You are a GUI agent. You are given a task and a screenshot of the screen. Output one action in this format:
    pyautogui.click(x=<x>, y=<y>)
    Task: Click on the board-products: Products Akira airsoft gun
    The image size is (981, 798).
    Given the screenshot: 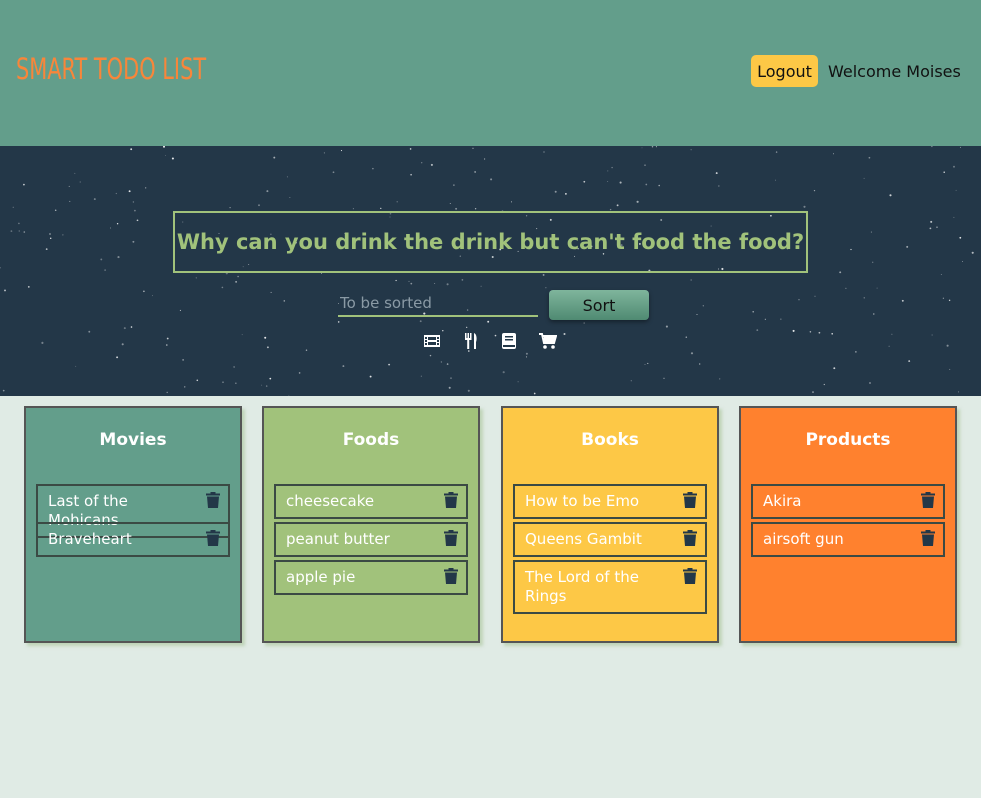 What is the action you would take?
    pyautogui.click(x=848, y=524)
    